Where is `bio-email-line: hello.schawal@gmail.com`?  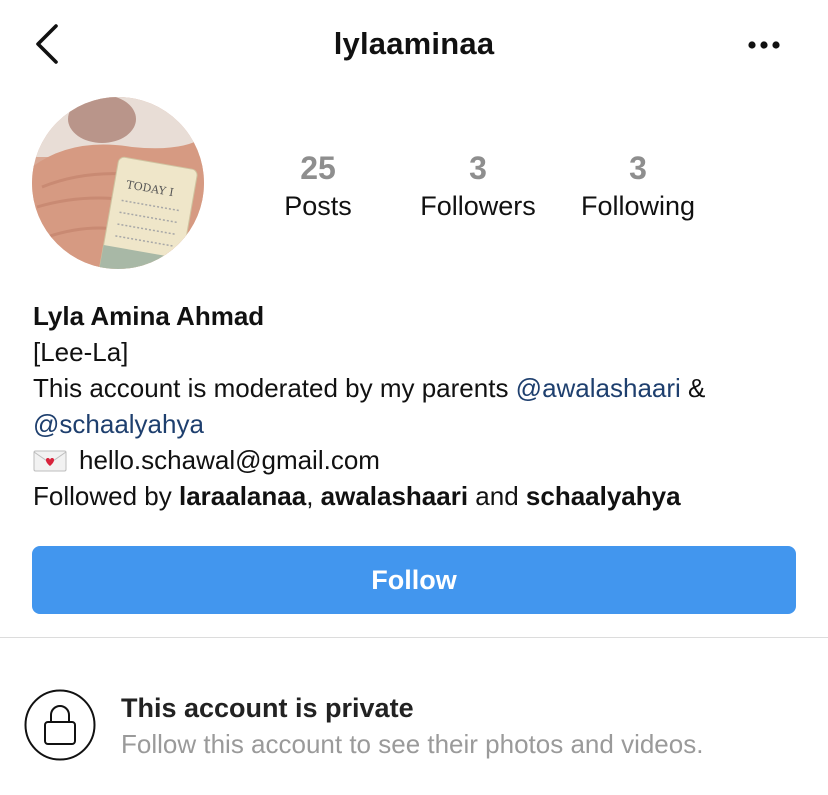 bio-email-line: hello.schawal@gmail.com is located at coordinates (423, 460).